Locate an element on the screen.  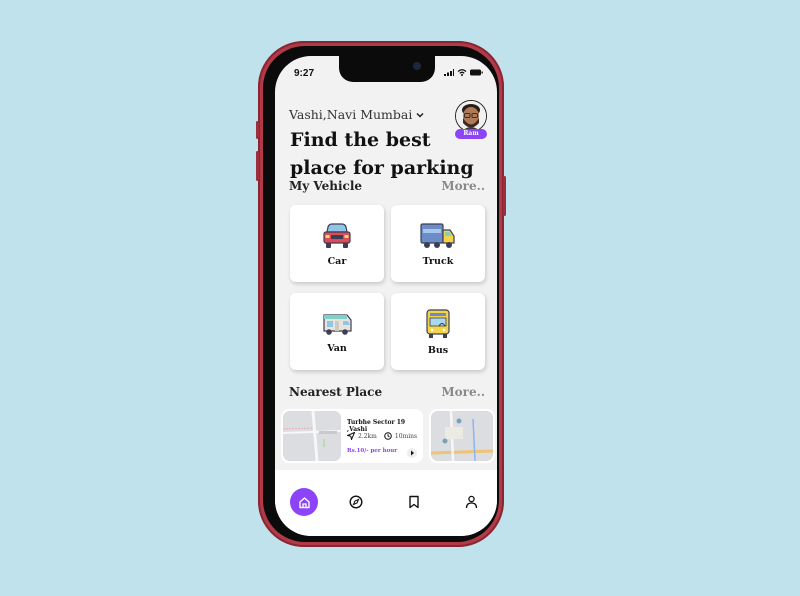
bus-icon is located at coordinates (438, 323).